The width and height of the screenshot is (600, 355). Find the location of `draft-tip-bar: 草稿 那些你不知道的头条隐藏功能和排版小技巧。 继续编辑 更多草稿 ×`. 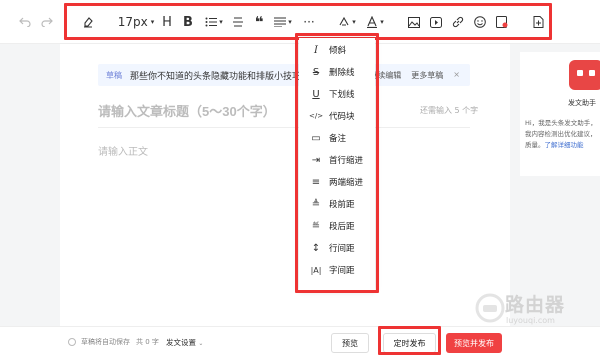

draft-tip-bar: 草稿 那些你不知道的头条隐藏功能和排版小技巧。 继续编辑 更多草稿 × is located at coordinates (284, 75).